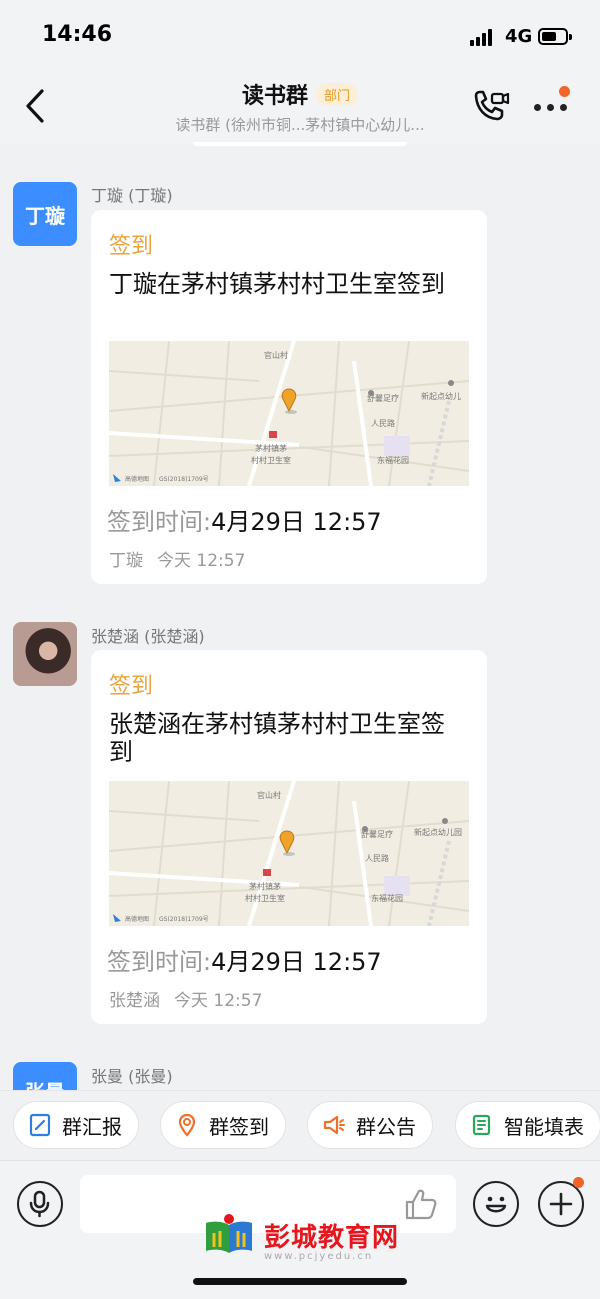 The height and width of the screenshot is (1299, 600). What do you see at coordinates (544, 1126) in the screenshot?
I see `chip-label: 智能填表` at bounding box center [544, 1126].